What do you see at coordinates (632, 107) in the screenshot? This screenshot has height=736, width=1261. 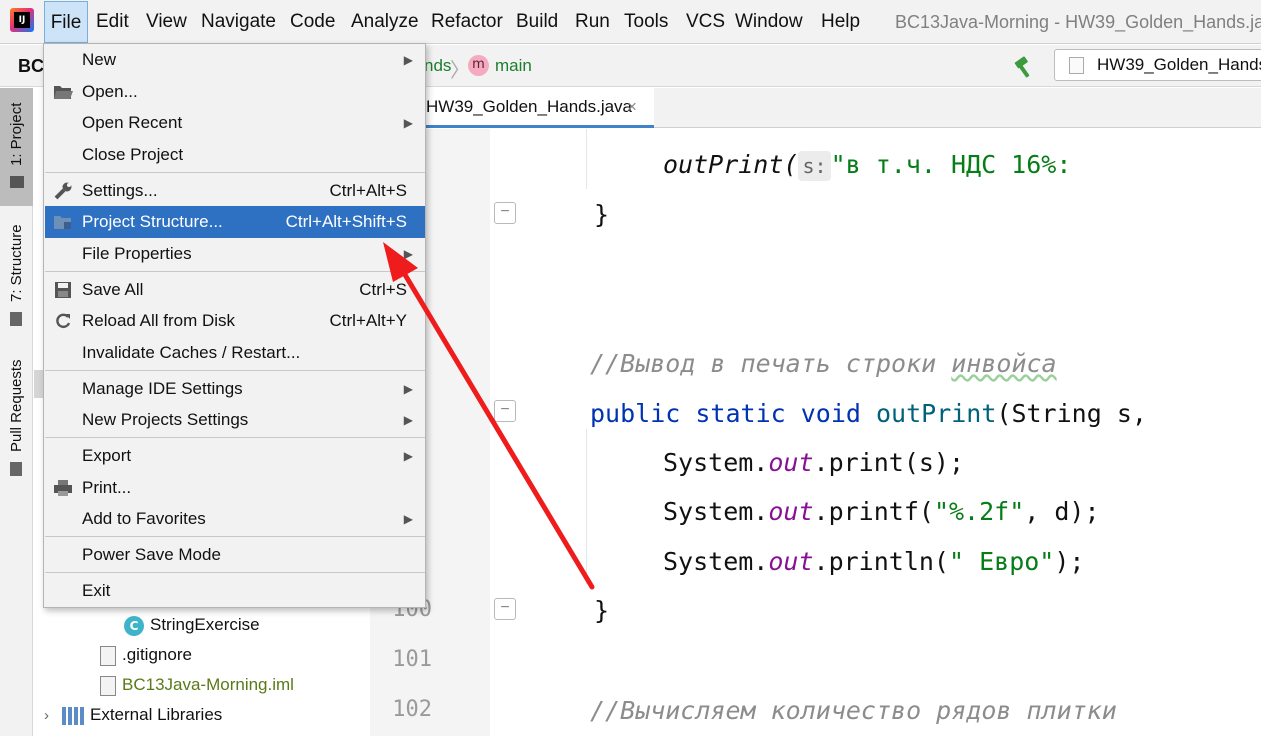 I see `close-icon: ×` at bounding box center [632, 107].